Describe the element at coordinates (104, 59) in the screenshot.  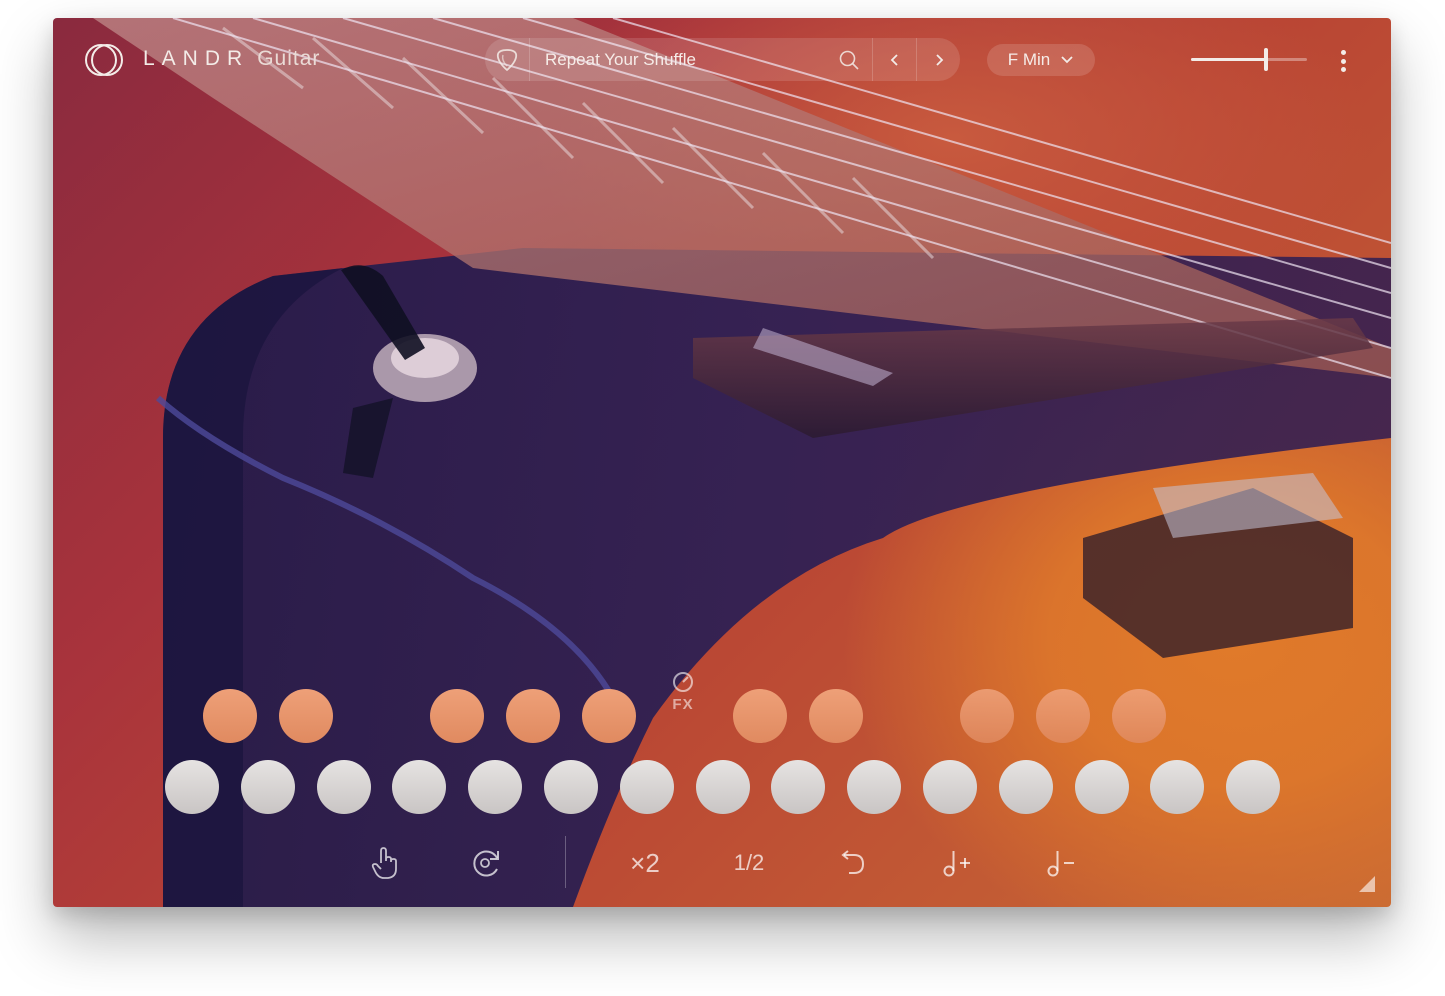
I see `landr-logo-icon` at that location.